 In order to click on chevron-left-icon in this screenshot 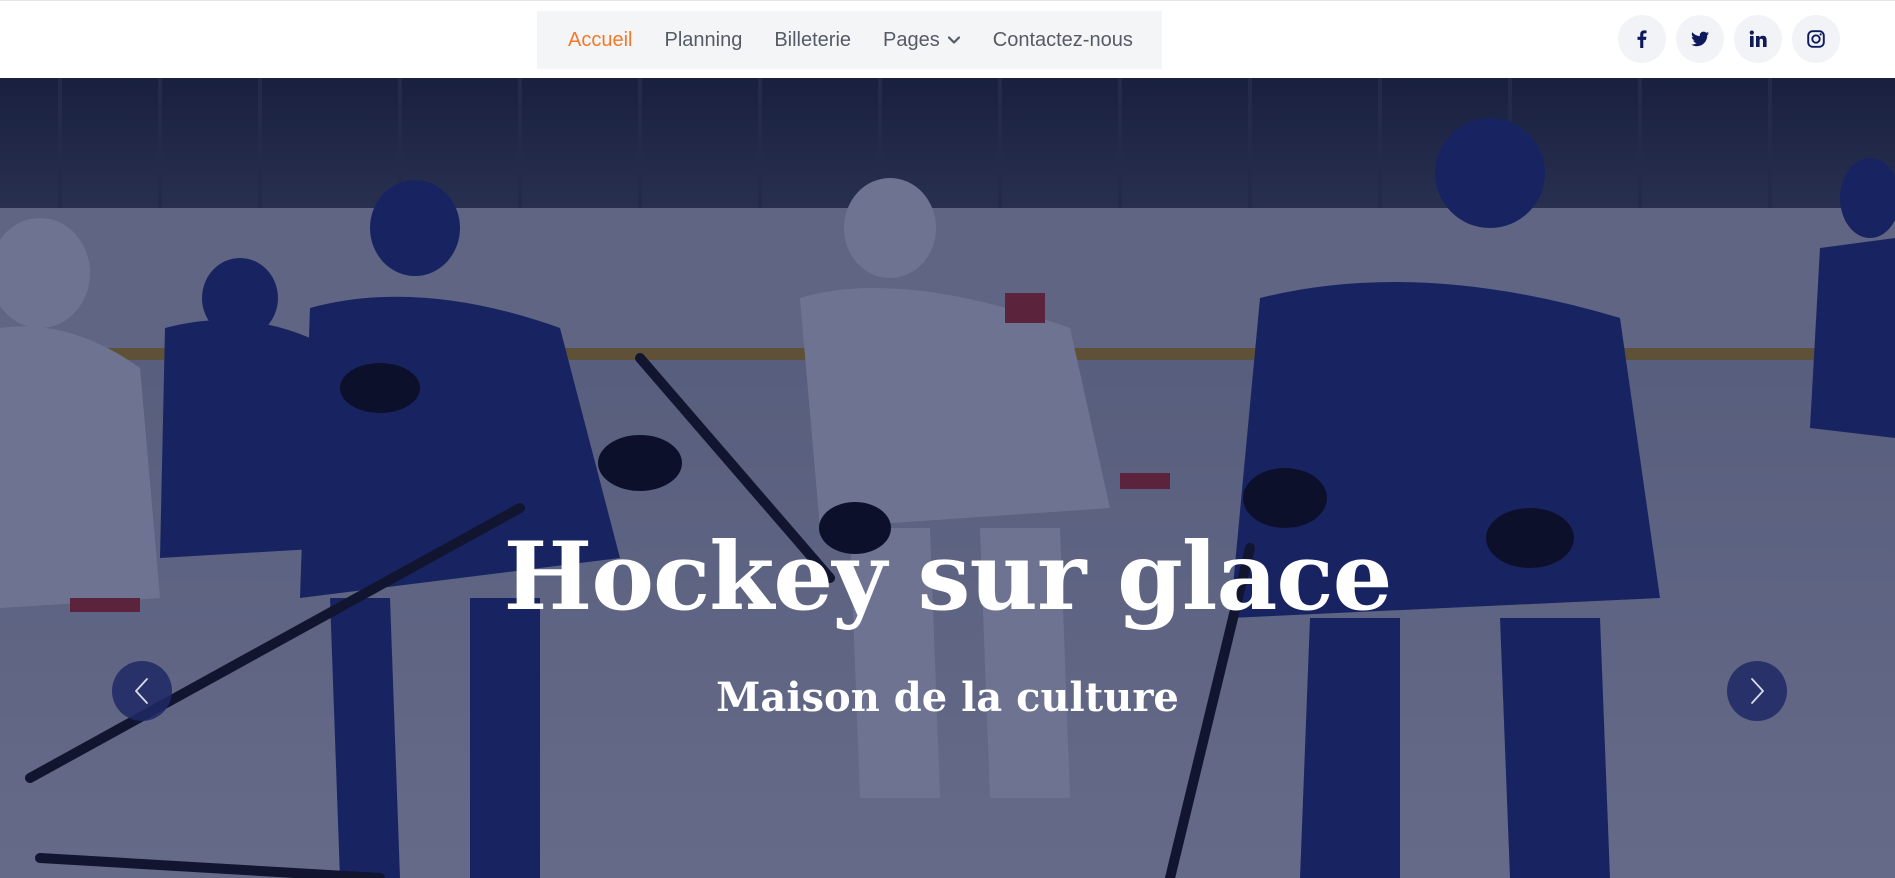, I will do `click(141, 691)`.